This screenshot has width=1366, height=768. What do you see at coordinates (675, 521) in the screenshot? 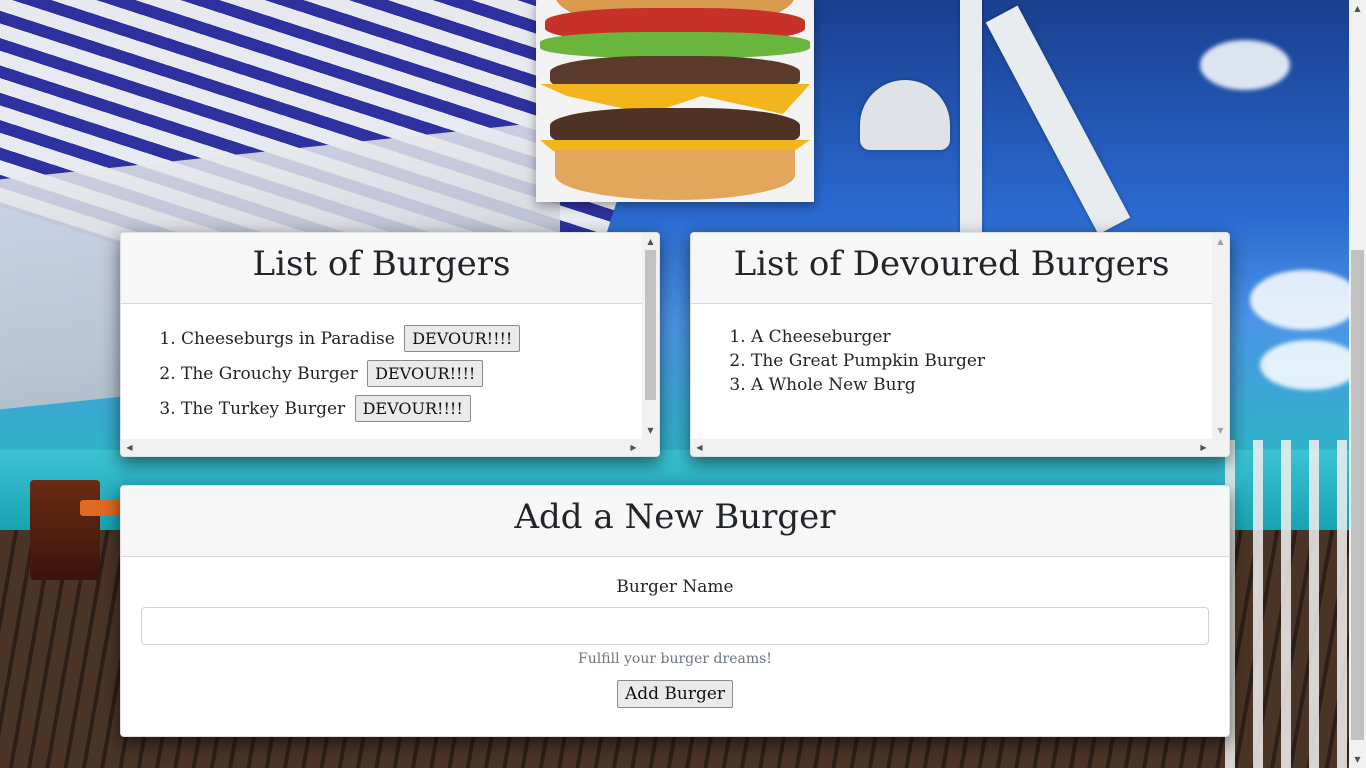
I see `add-burger-title: Add a New Burger` at bounding box center [675, 521].